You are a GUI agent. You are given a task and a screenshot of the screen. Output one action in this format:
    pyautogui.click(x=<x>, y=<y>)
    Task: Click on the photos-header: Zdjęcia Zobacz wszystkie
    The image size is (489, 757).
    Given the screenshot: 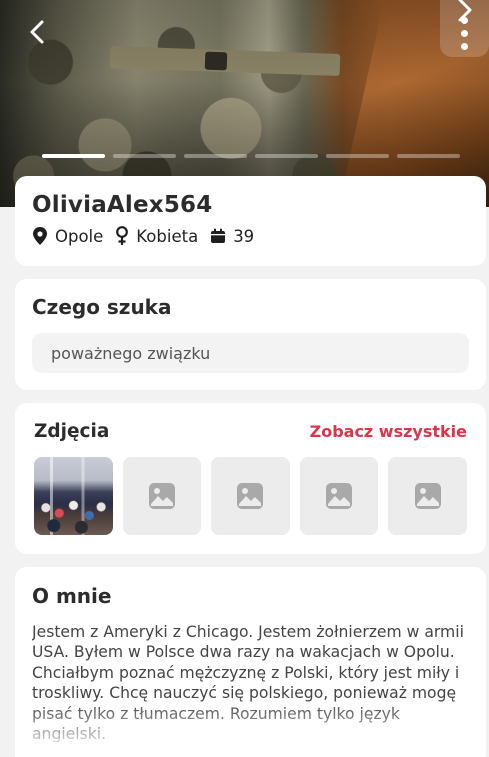 What is the action you would take?
    pyautogui.click(x=250, y=431)
    